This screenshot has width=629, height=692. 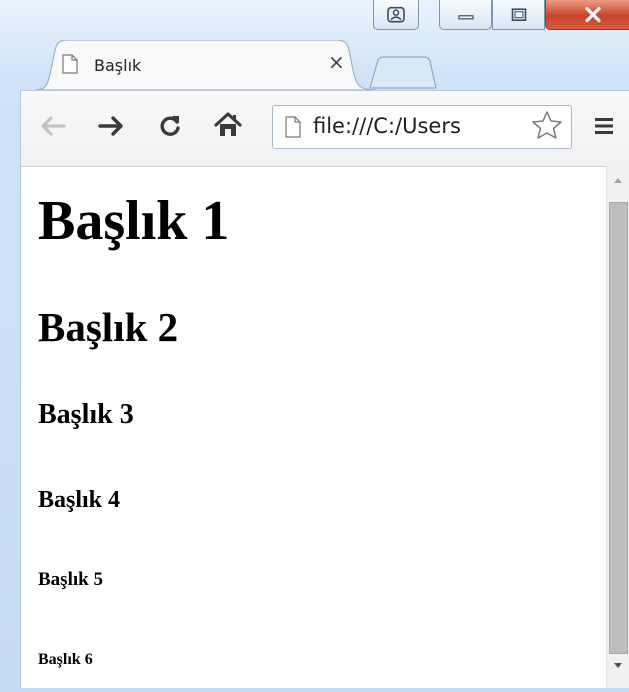 I want to click on maximize-icon, so click(x=518, y=14).